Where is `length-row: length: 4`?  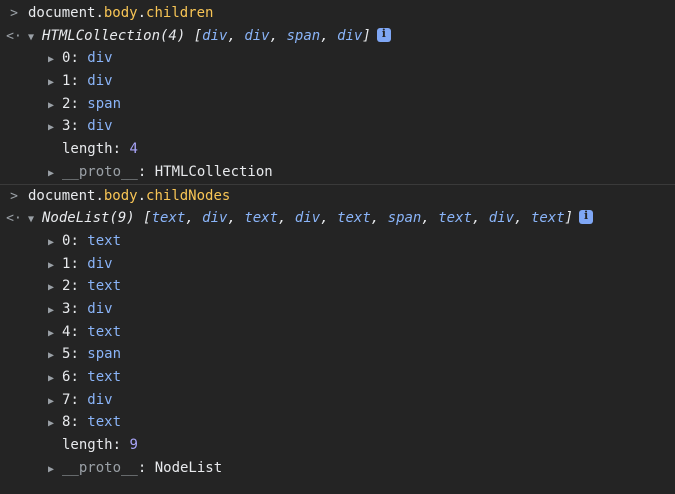
length-row: length: 4 is located at coordinates (100, 149).